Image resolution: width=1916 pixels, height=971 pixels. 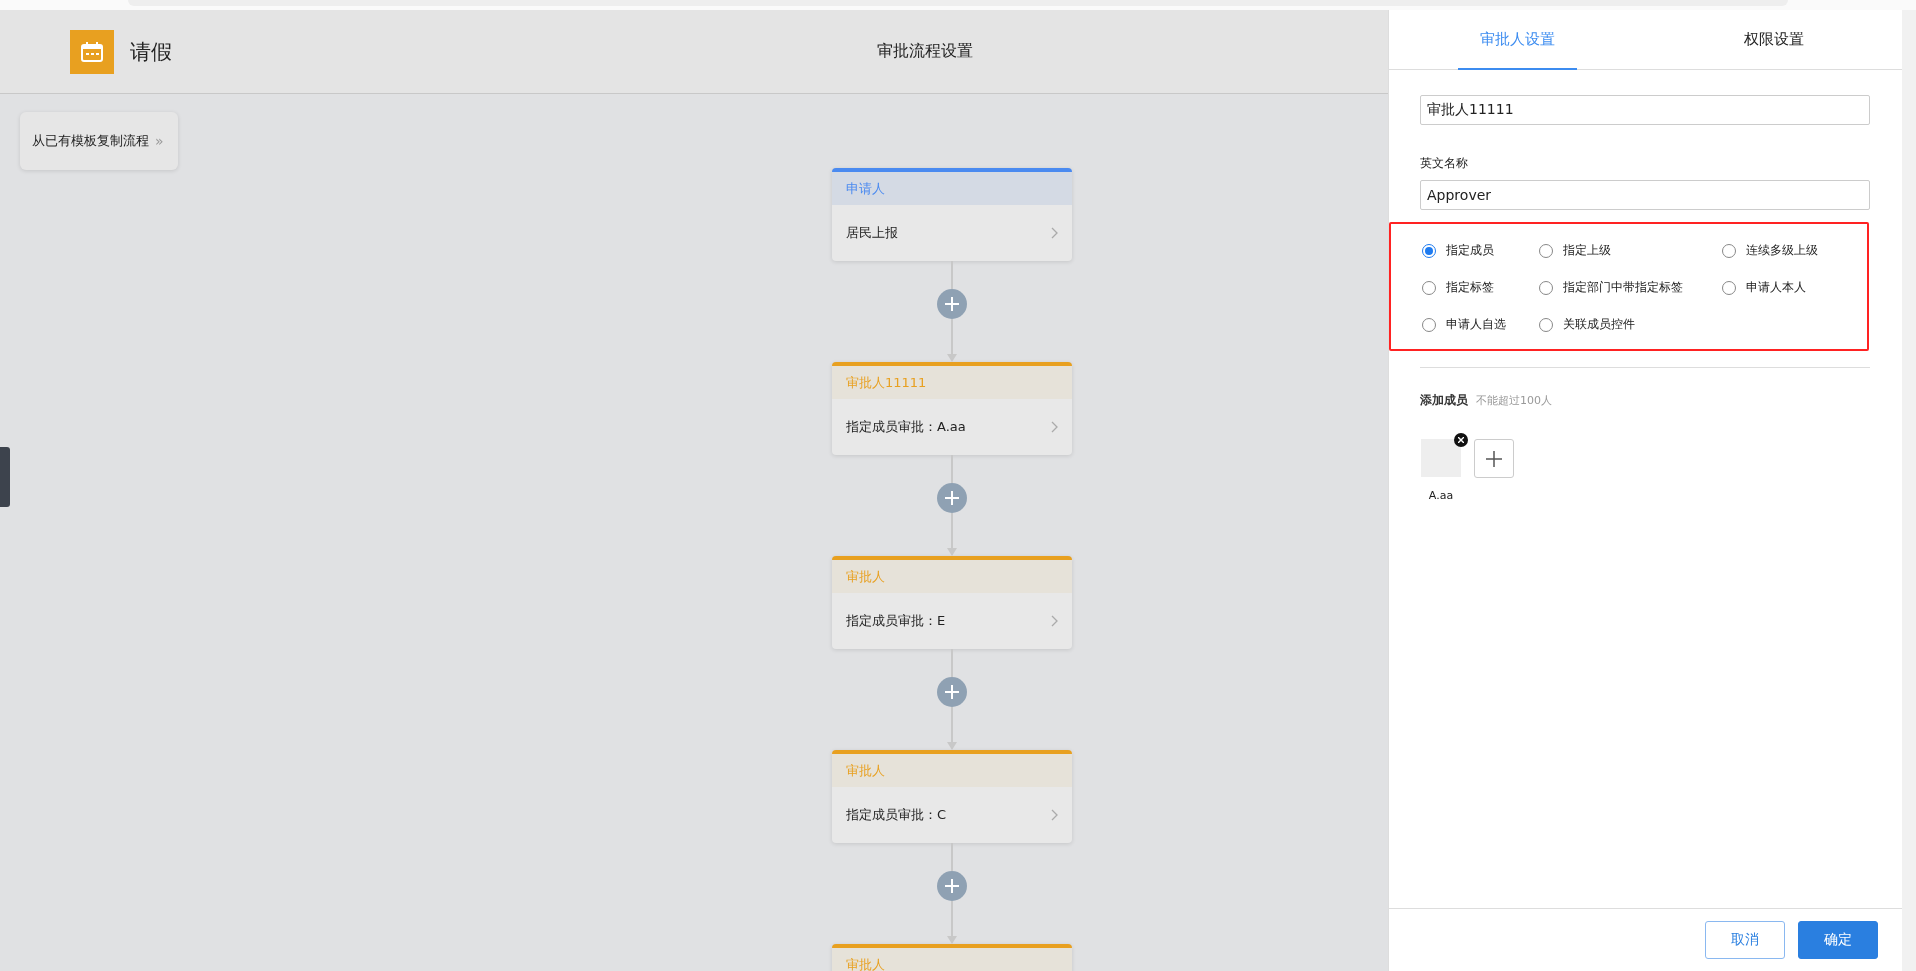 What do you see at coordinates (872, 233) in the screenshot?
I see `node-content: 居民上报` at bounding box center [872, 233].